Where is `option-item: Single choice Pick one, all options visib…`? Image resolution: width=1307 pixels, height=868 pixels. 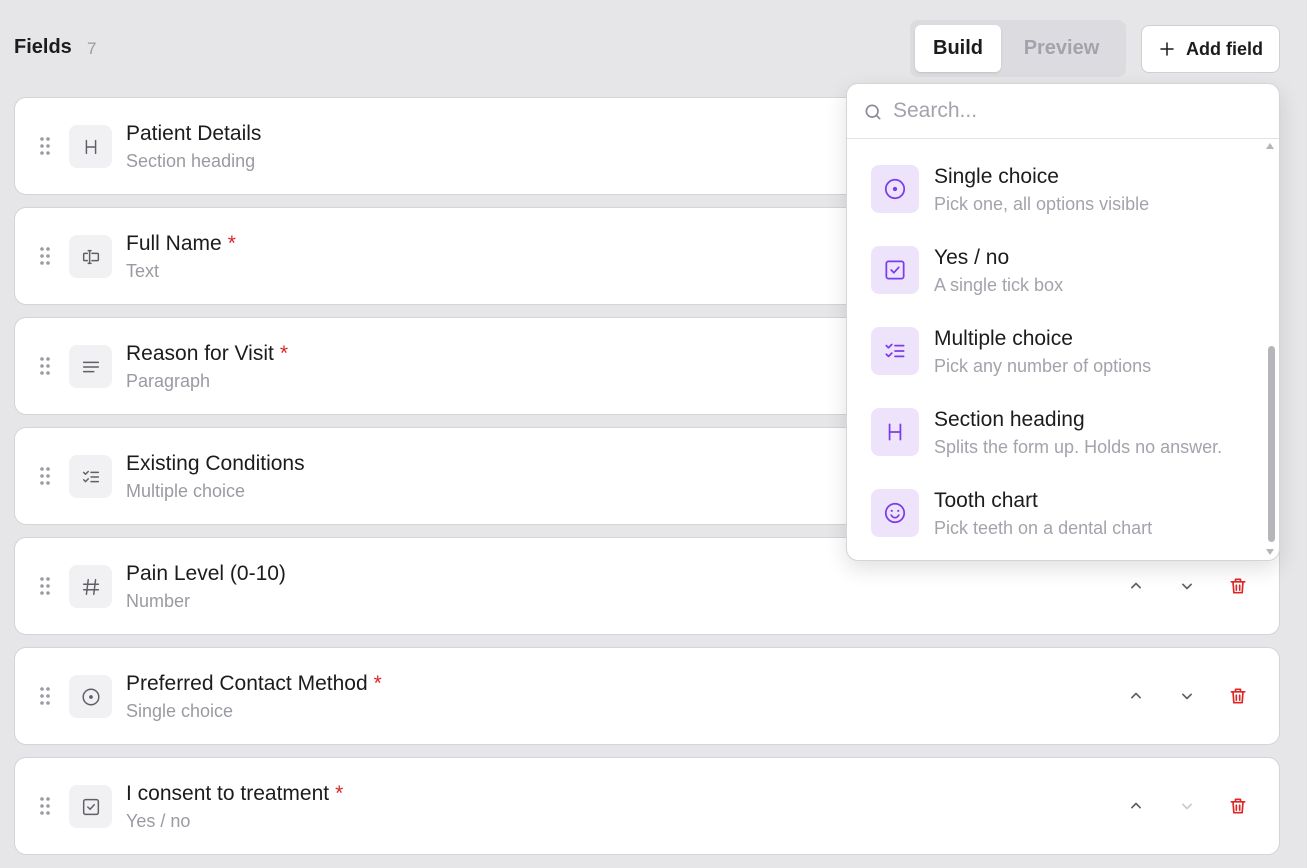 option-item: Single choice Pick one, all options visib… is located at coordinates (1057, 203).